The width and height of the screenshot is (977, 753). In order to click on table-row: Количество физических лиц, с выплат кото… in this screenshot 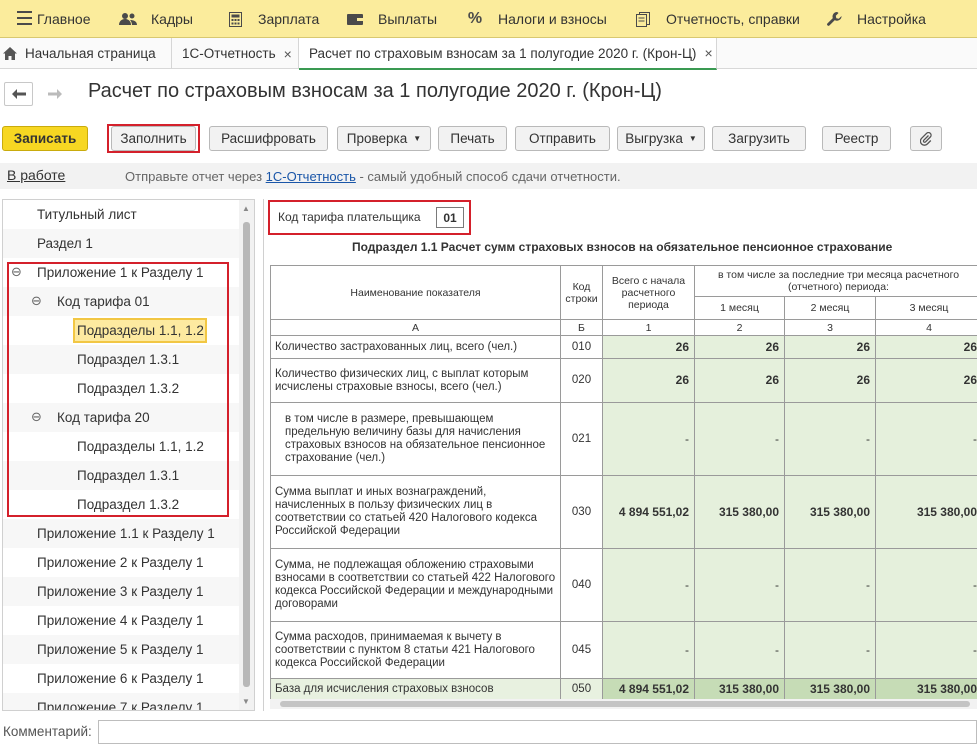, I will do `click(623, 380)`.